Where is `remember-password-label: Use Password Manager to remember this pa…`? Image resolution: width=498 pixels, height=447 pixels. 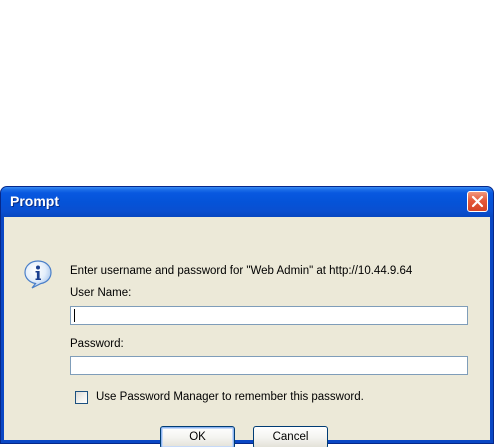
remember-password-label: Use Password Manager to remember this pa… is located at coordinates (230, 397).